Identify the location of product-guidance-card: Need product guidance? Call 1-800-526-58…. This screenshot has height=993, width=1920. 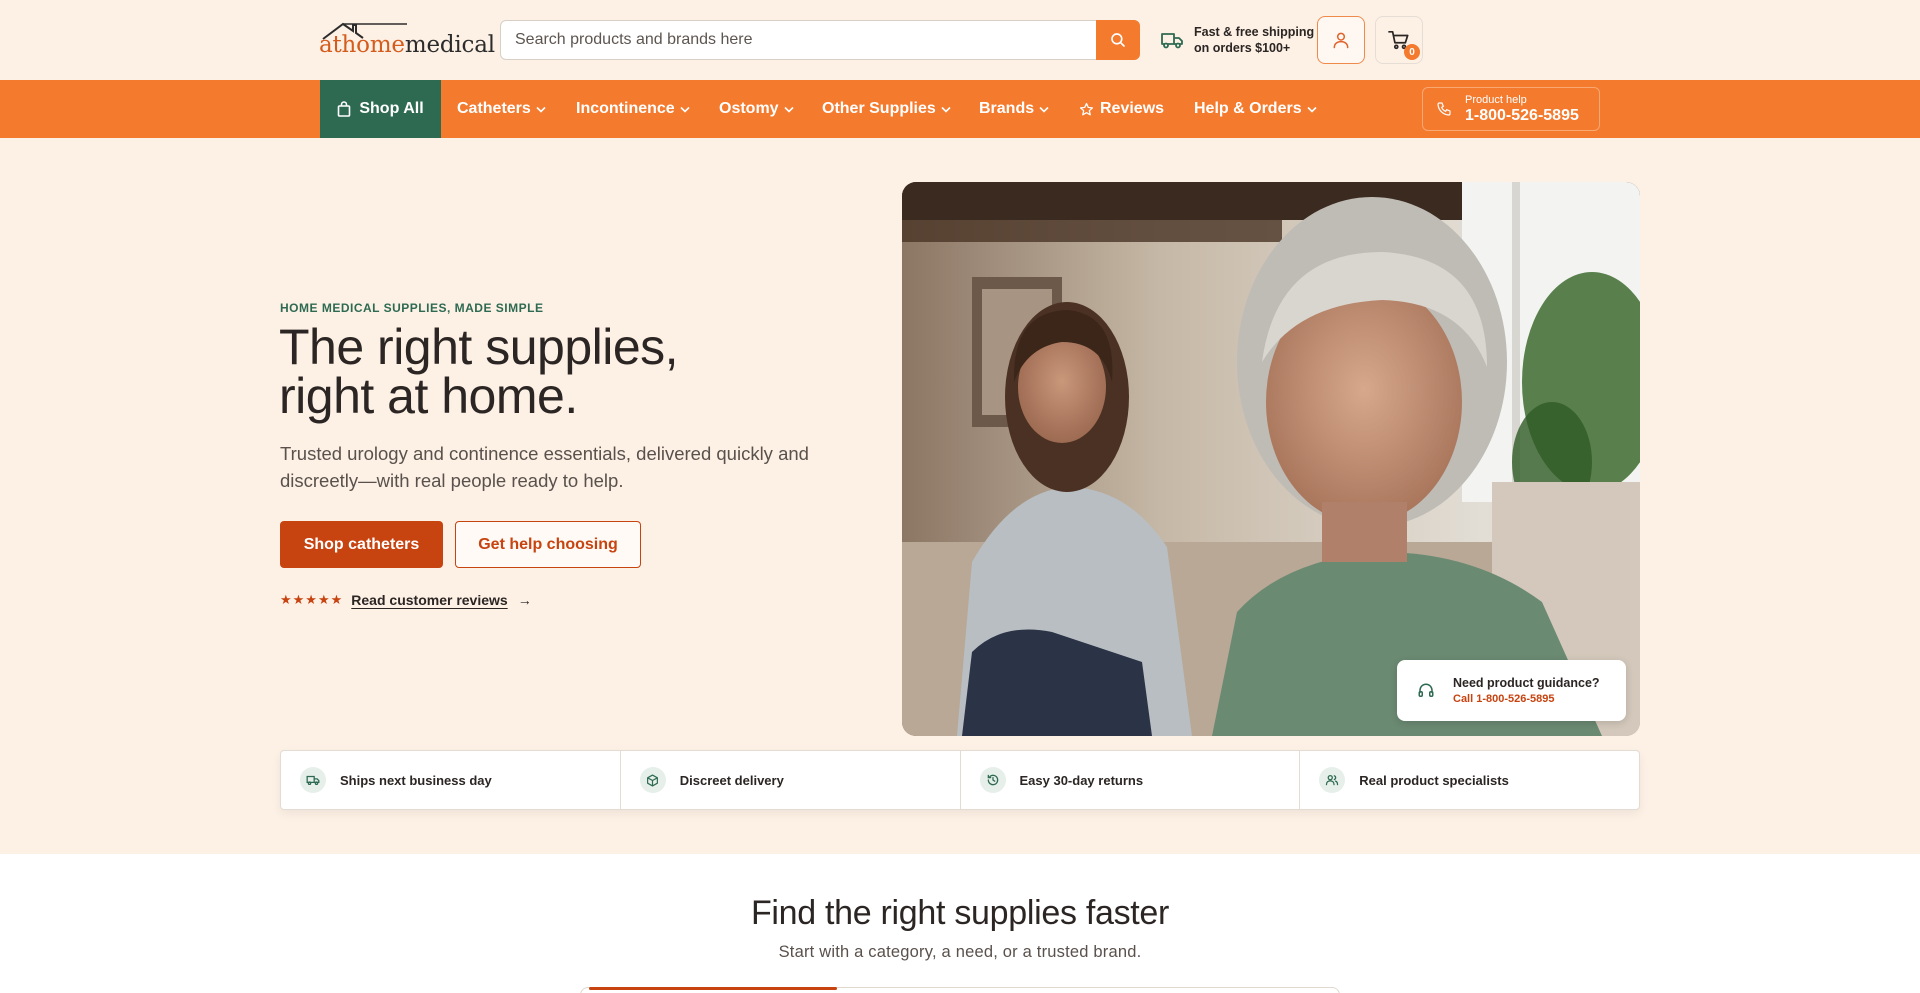
(1511, 690).